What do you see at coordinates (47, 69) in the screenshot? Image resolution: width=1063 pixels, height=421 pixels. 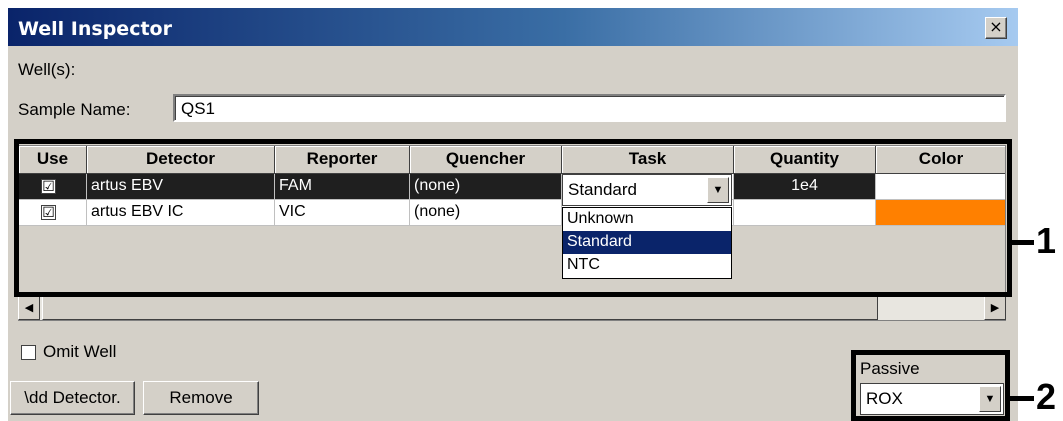 I see `wells-label: Well(s):` at bounding box center [47, 69].